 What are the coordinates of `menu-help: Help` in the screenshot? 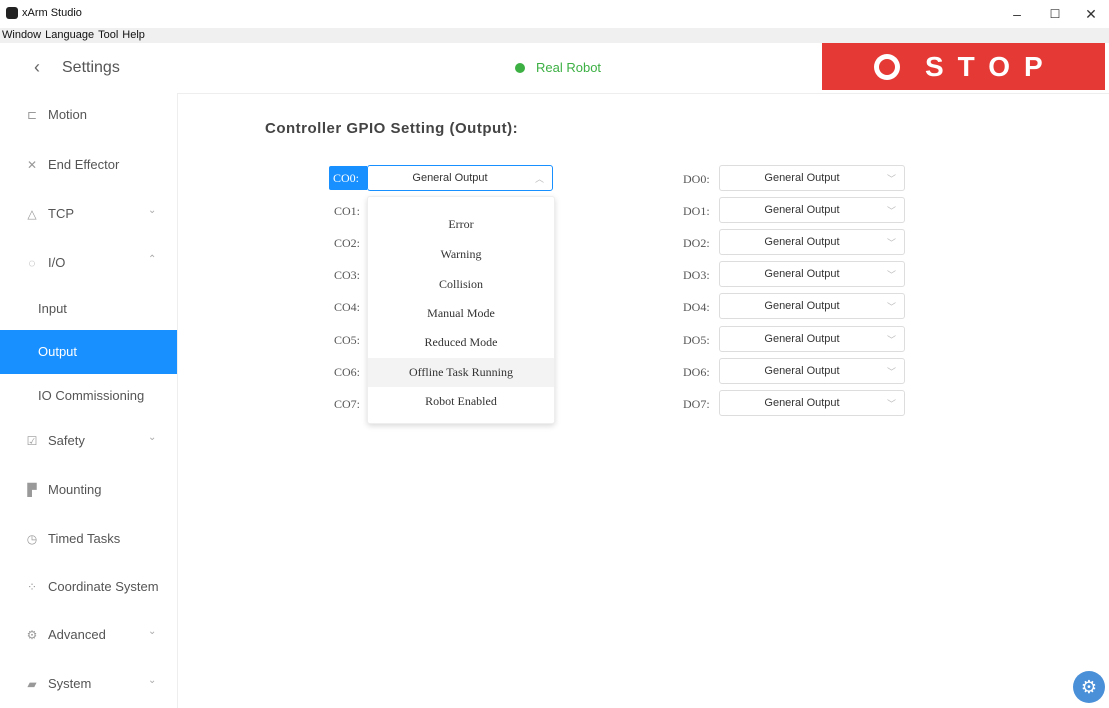 It's located at (133, 35).